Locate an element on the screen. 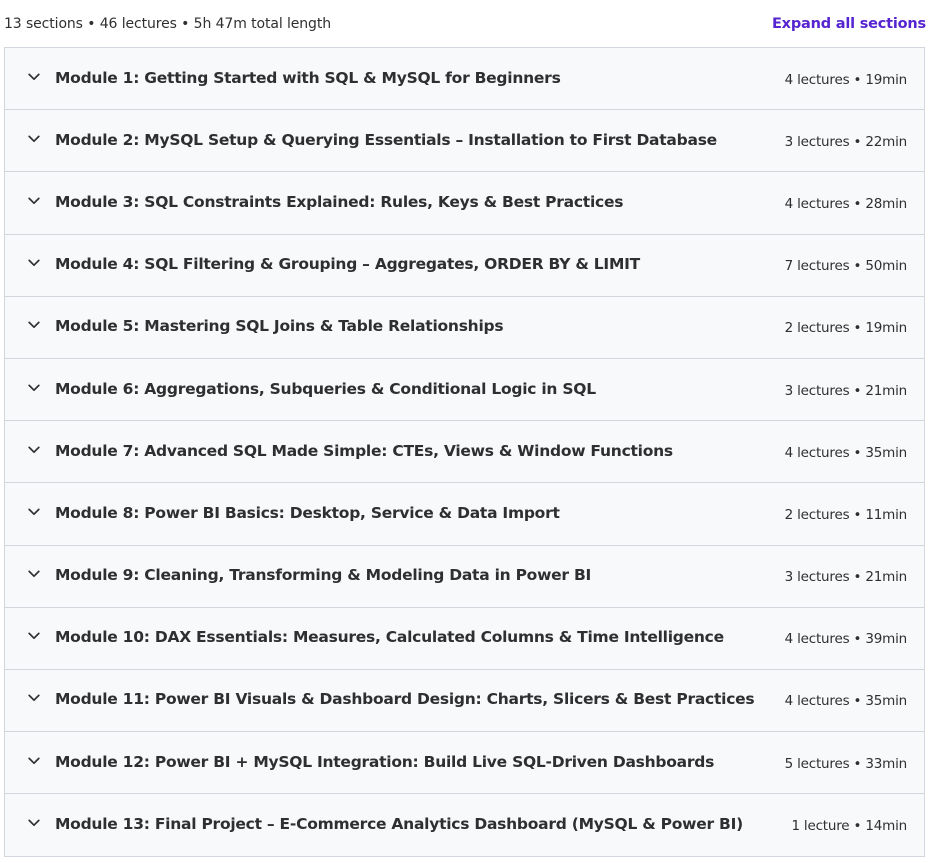 The height and width of the screenshot is (863, 931). section-lecture-count: 3 lectures • 22min is located at coordinates (846, 141).